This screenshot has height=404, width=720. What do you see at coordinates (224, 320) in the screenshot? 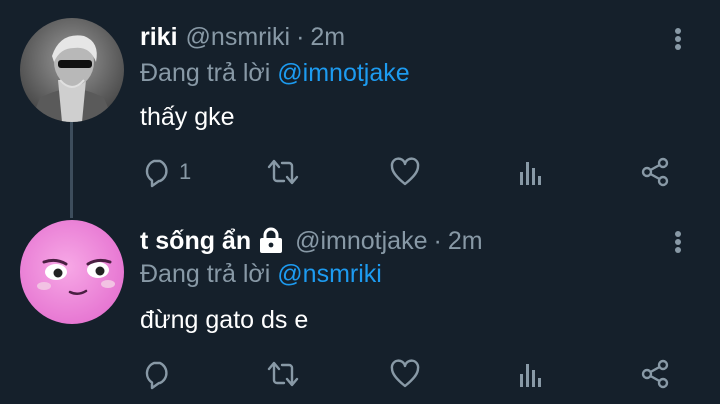
I see `tweet-text: đừng gato ds e` at bounding box center [224, 320].